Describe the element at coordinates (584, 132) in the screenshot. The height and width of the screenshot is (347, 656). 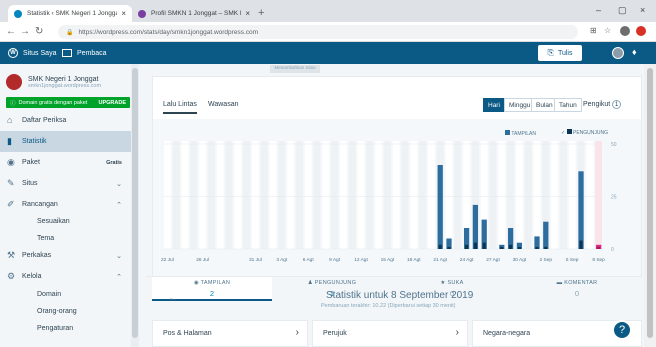
I see `legend-visitors: ✓ PENGUNJUNG` at that location.